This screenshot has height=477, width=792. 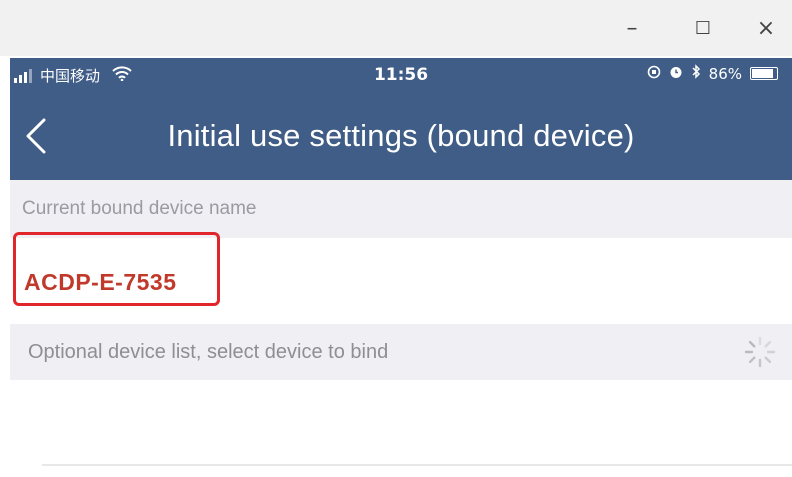 I want to click on alarm-icon, so click(x=676, y=74).